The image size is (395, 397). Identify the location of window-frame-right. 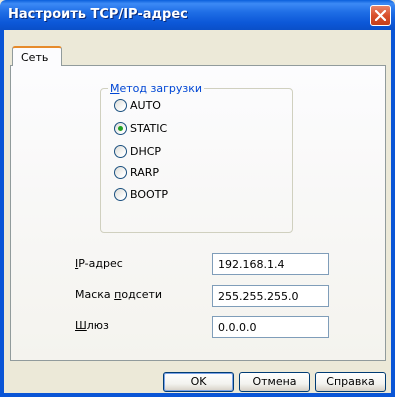
(393, 213).